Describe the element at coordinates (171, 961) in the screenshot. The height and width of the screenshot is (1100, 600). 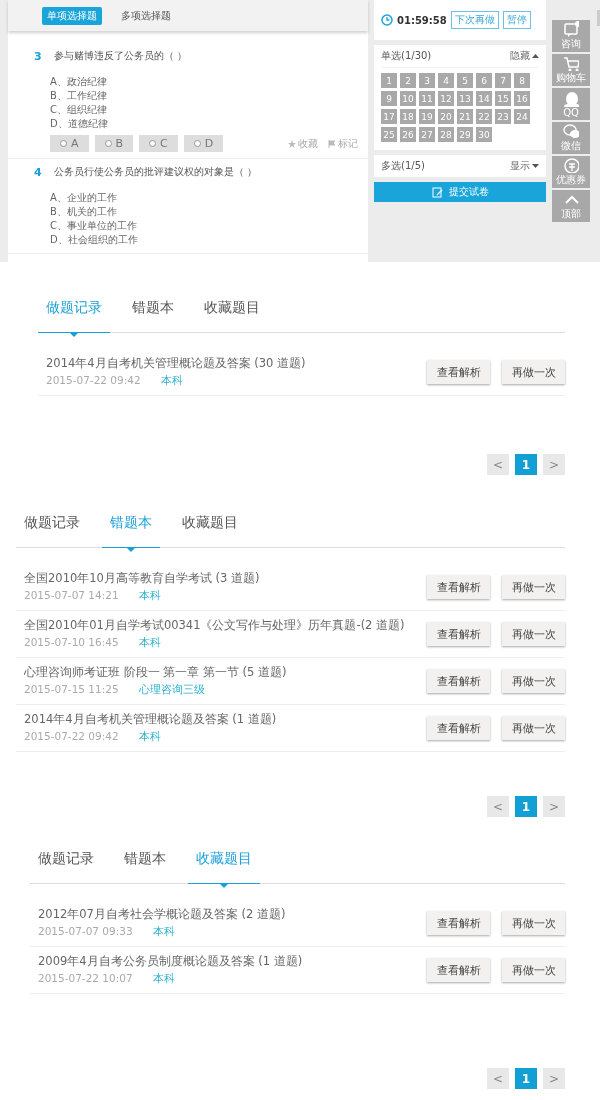
I see `record-title: 2009年4月自考公务员制度概论题及答案 (1 道题)` at that location.